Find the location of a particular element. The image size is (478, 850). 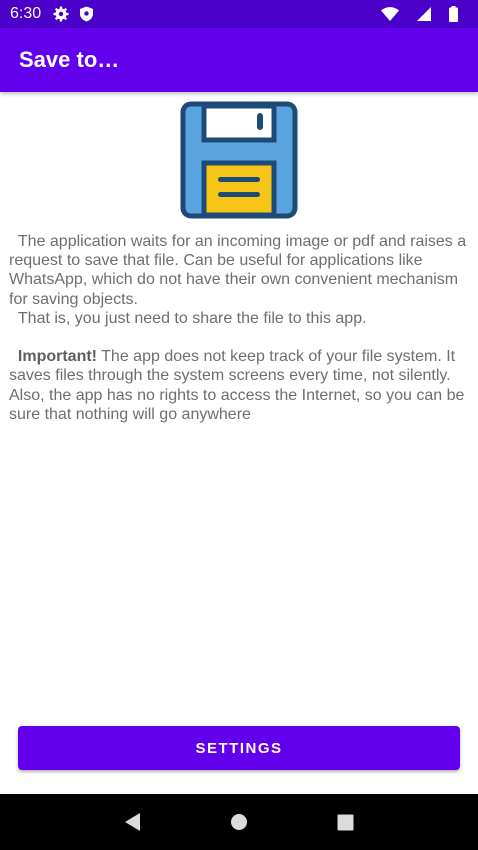

back-icon is located at coordinates (133, 822).